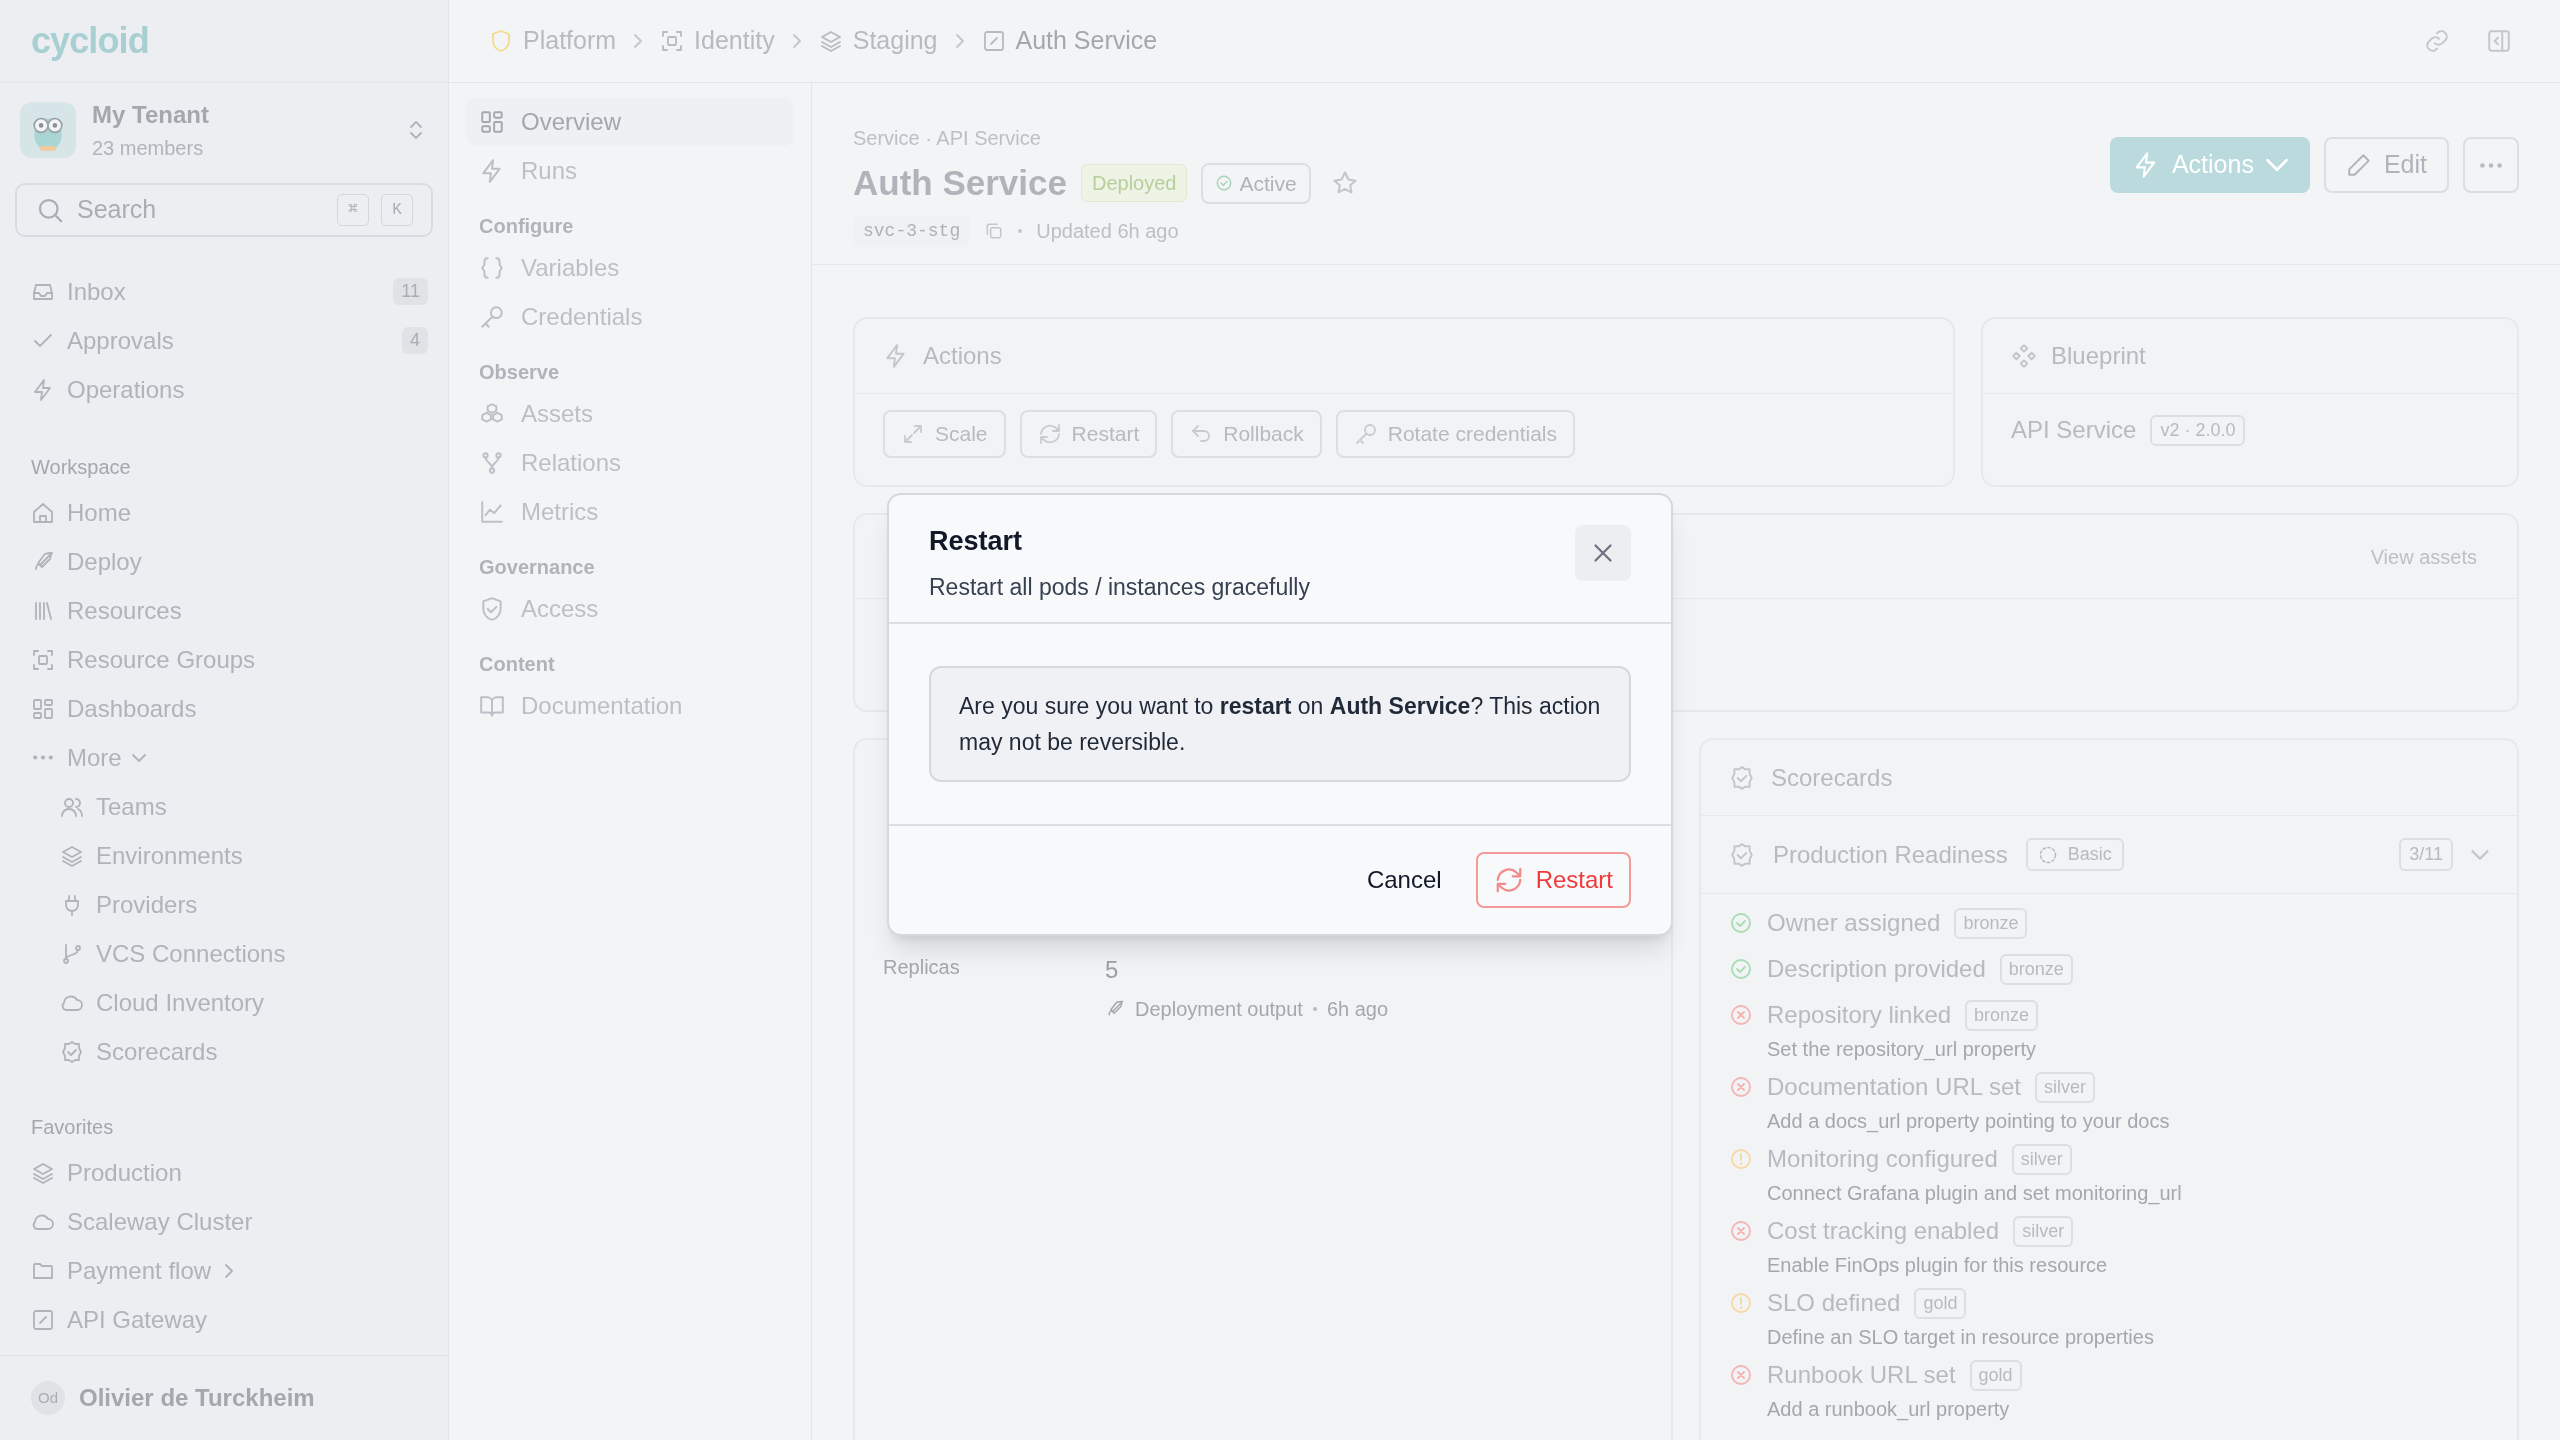 Image resolution: width=2560 pixels, height=1440 pixels. I want to click on field-label: Replicas, so click(922, 967).